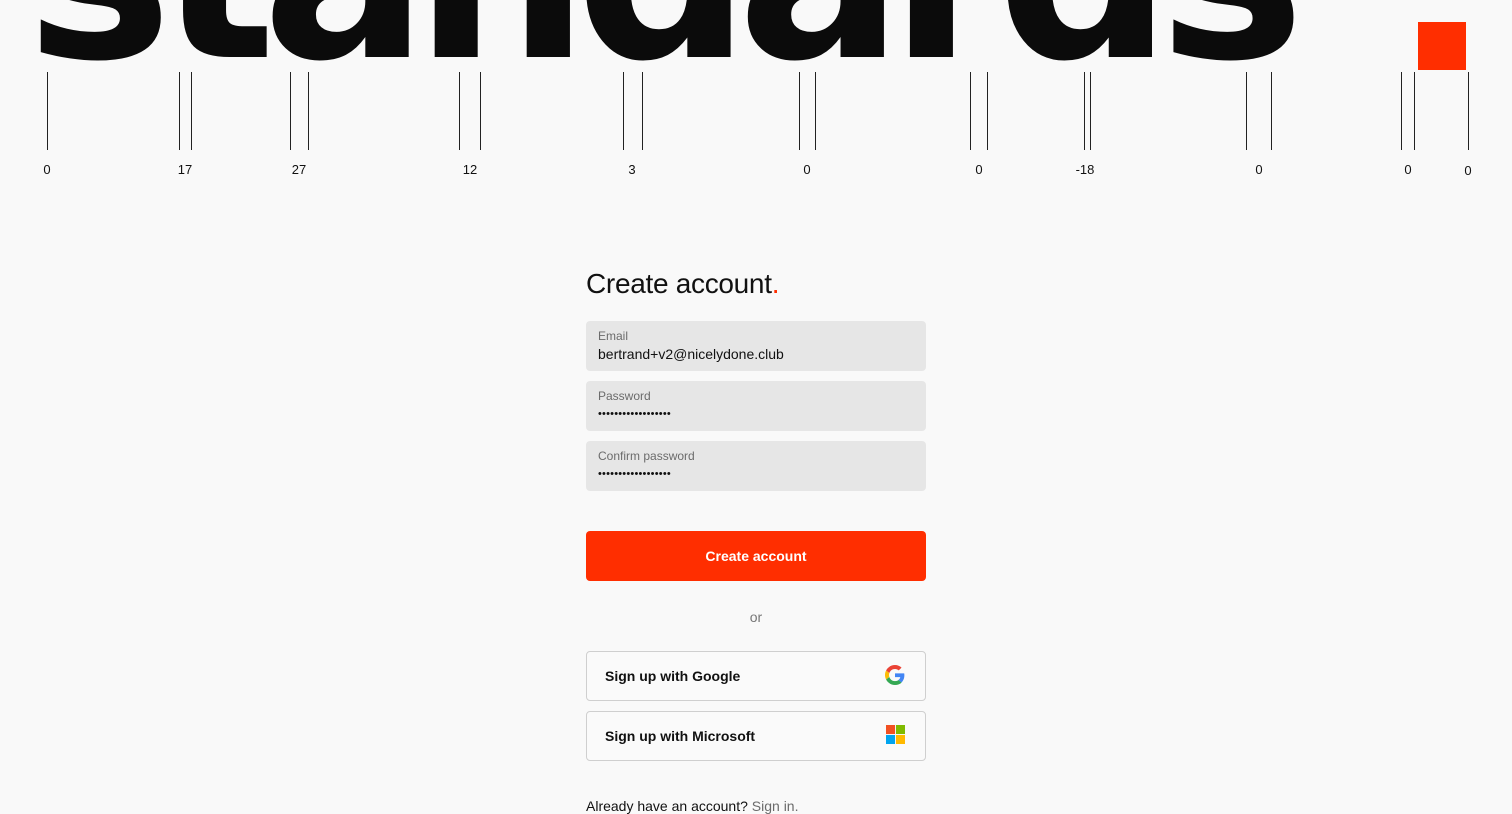 The image size is (1512, 814). I want to click on hero-word: standards, so click(665, 48).